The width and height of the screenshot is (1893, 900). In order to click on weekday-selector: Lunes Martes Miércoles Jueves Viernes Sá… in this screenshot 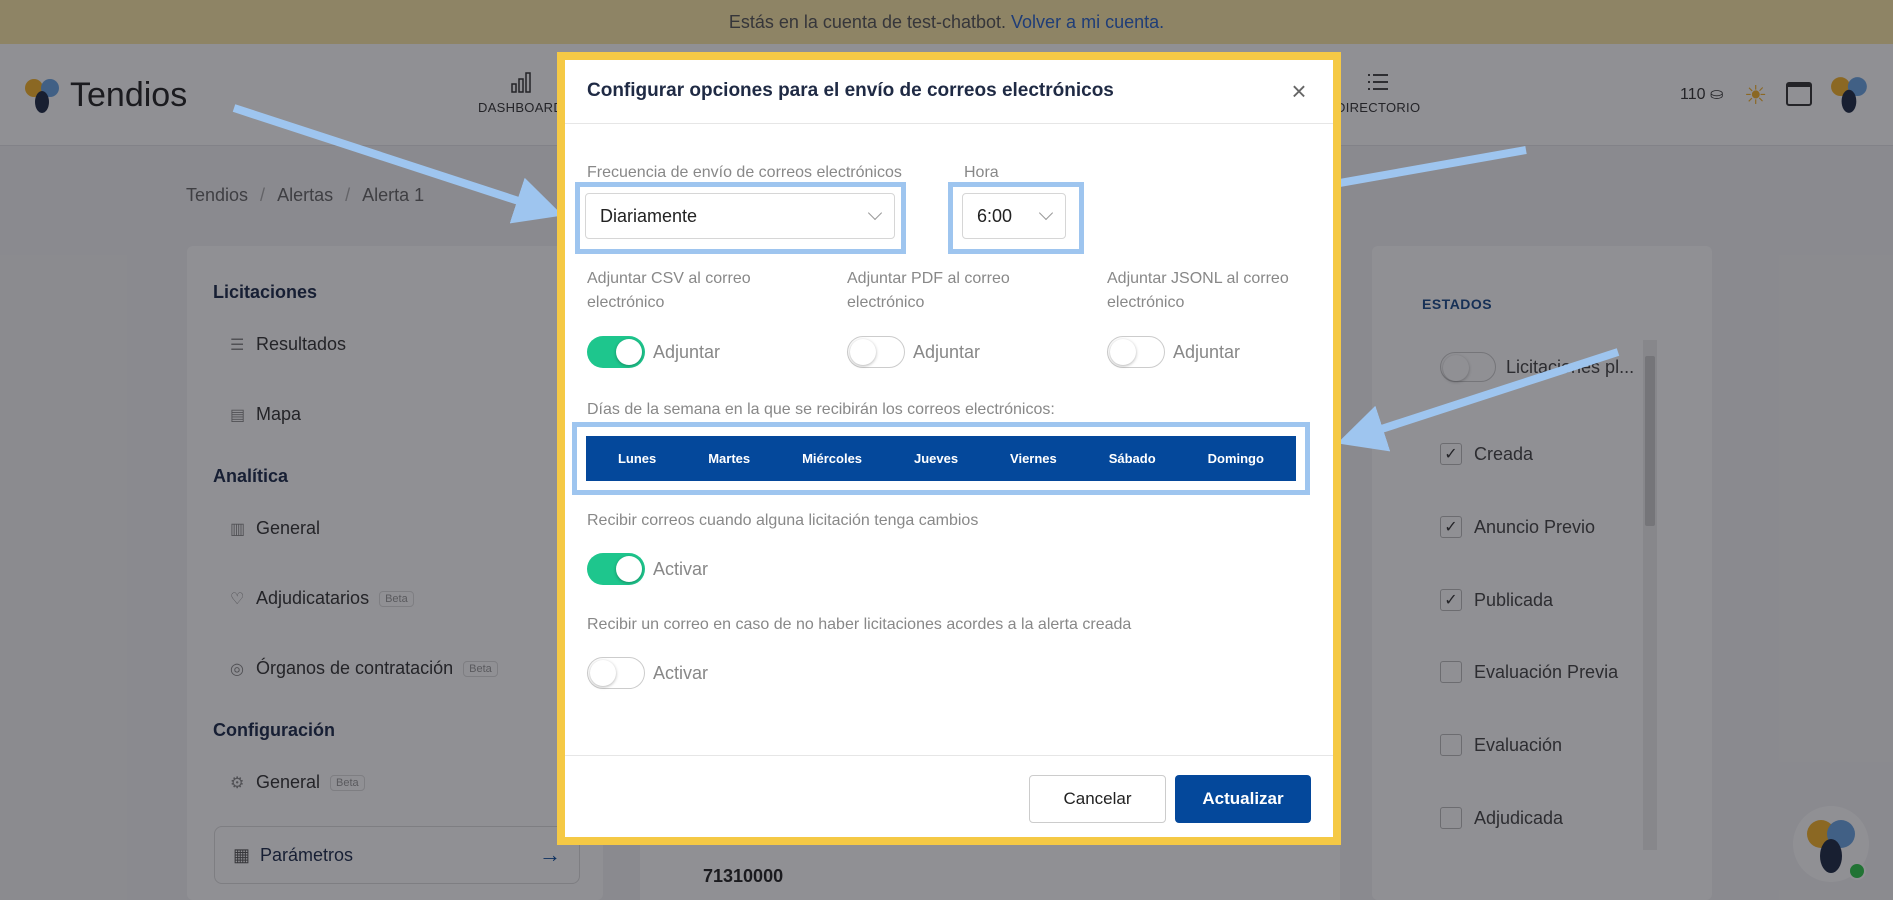, I will do `click(941, 458)`.